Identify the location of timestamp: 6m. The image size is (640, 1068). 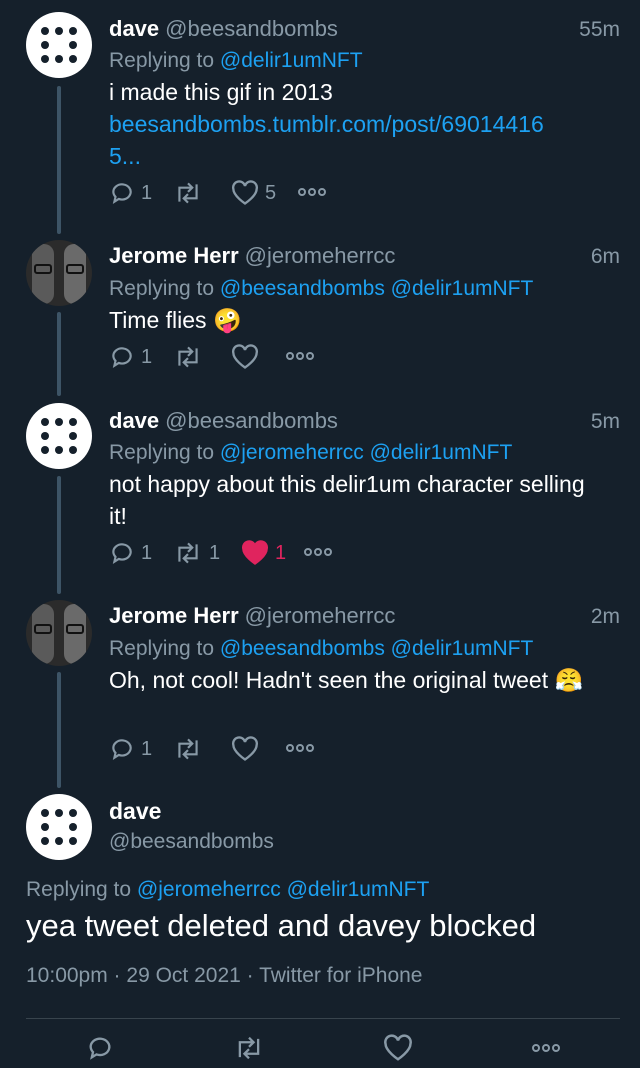
(605, 257).